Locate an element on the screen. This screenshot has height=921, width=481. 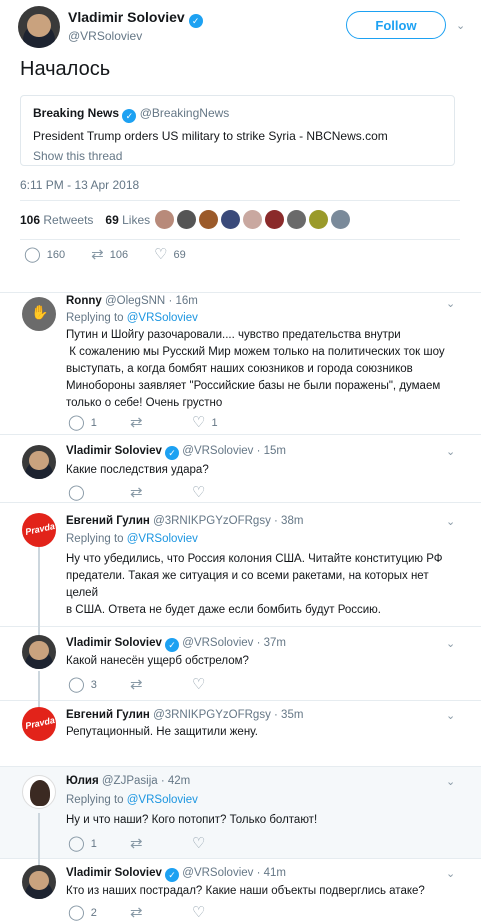
retweet-icon: ⇄ is located at coordinates (136, 684).